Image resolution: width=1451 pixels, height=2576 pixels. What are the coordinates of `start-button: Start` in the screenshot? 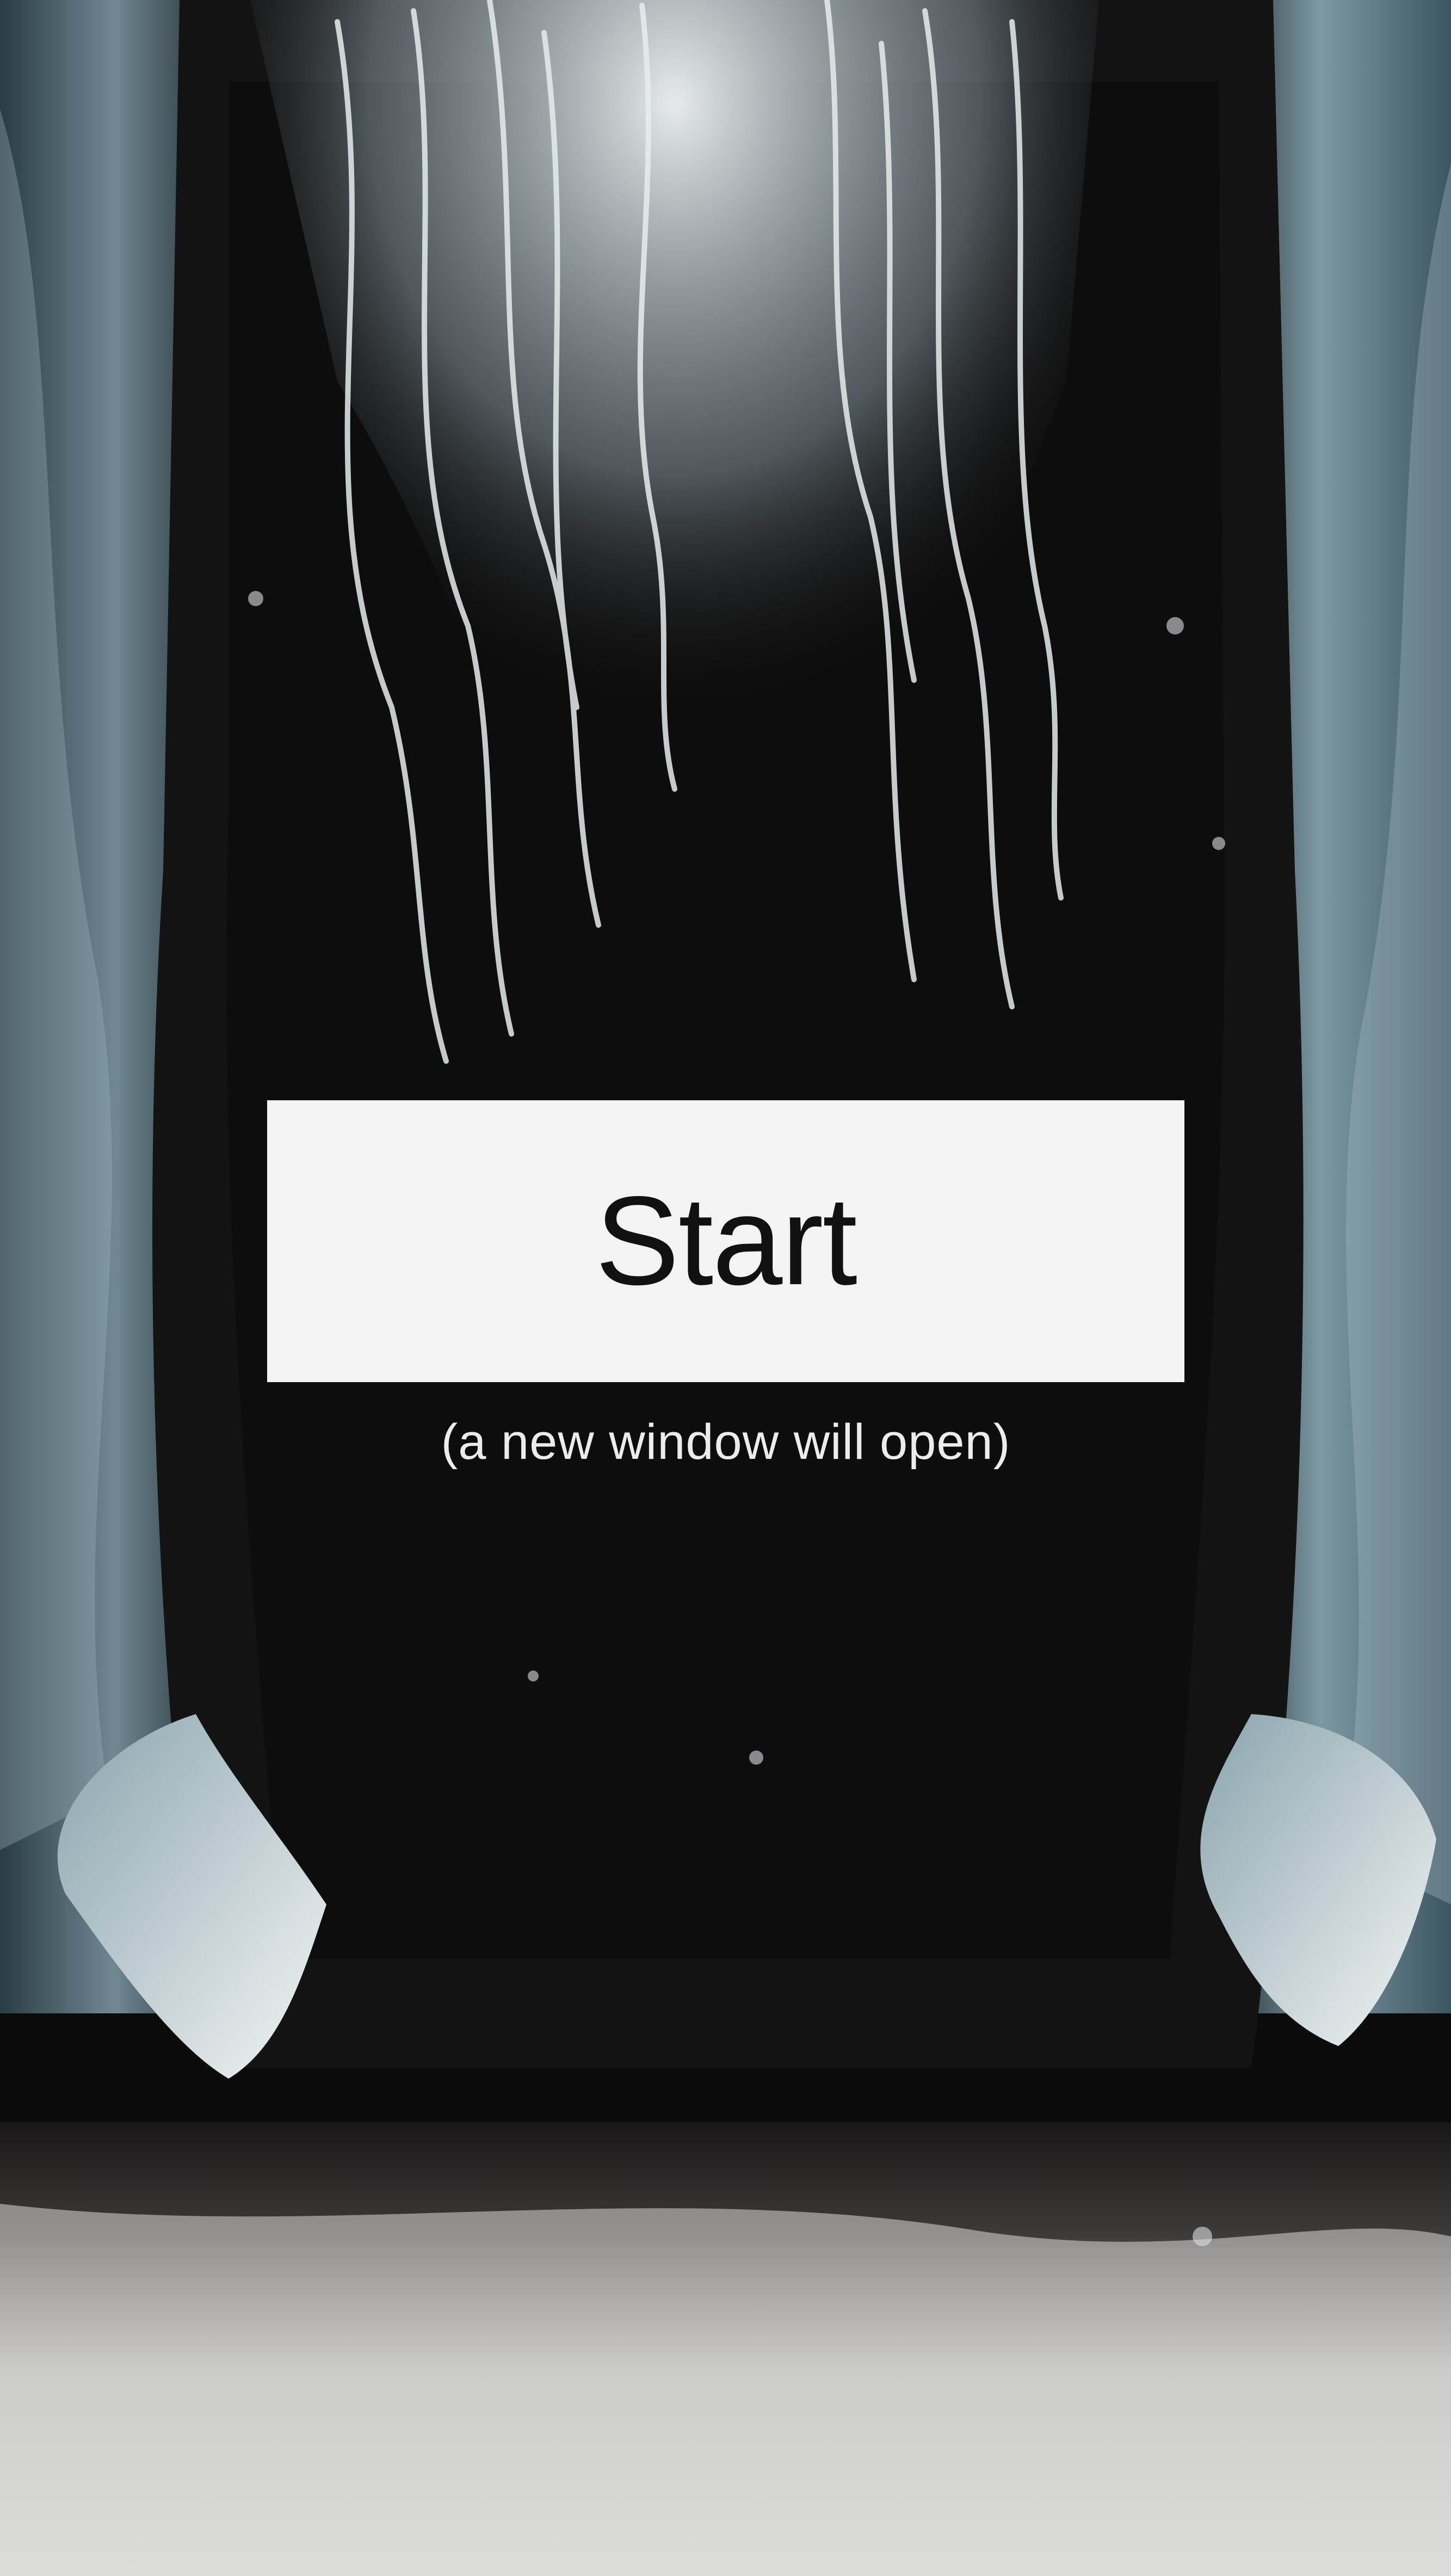 It's located at (725, 1241).